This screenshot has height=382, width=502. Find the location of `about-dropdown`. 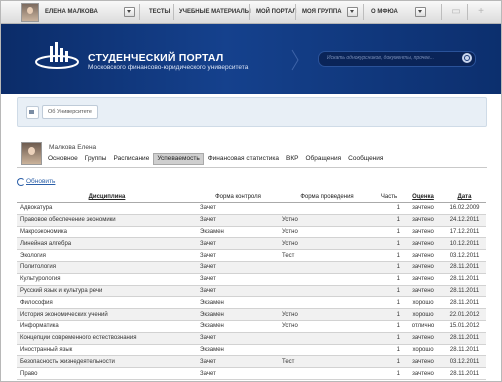

about-dropdown is located at coordinates (420, 12).